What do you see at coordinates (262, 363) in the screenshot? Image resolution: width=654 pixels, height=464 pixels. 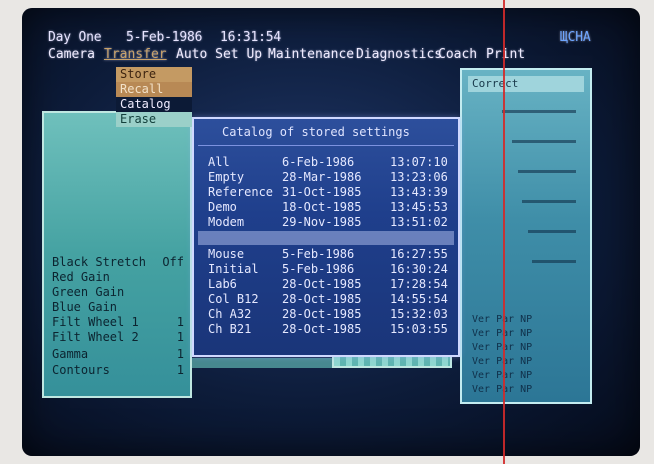 I see `panel-frame-bottom` at bounding box center [262, 363].